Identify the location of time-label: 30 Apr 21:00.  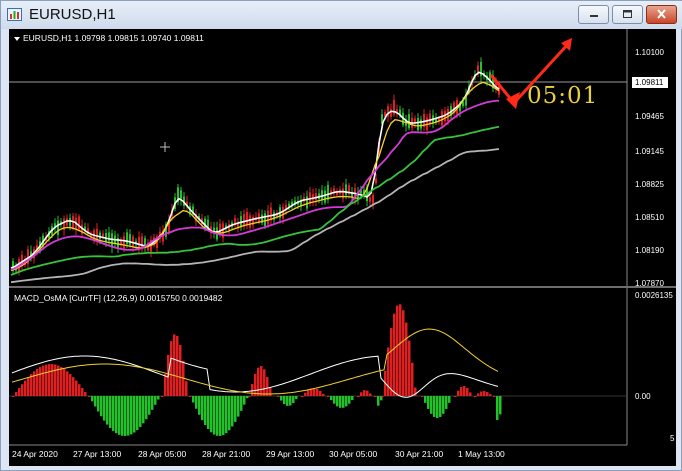
(419, 454).